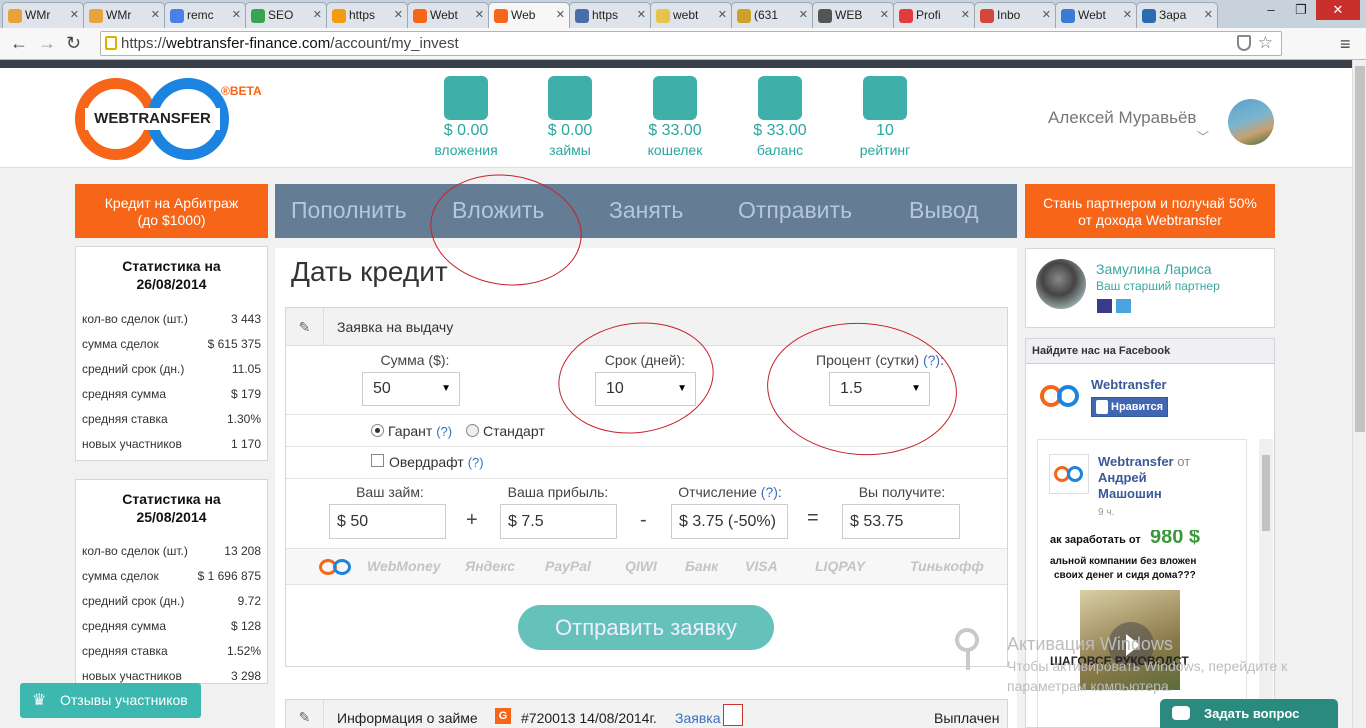 Image resolution: width=1366 pixels, height=728 pixels. Describe the element at coordinates (1251, 122) in the screenshot. I see `avatar` at that location.